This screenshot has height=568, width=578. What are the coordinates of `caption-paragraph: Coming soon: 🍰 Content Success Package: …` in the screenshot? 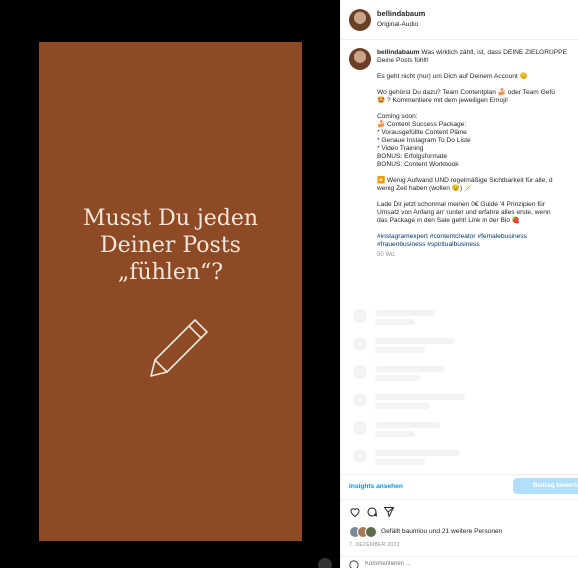 It's located at (477, 141).